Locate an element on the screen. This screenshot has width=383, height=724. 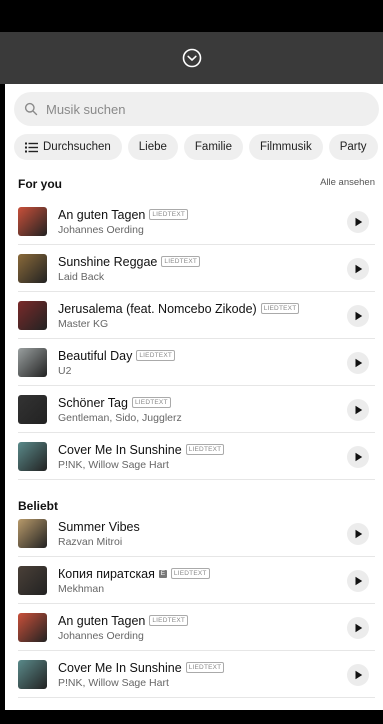
track-title: Schöner Tag is located at coordinates (93, 402).